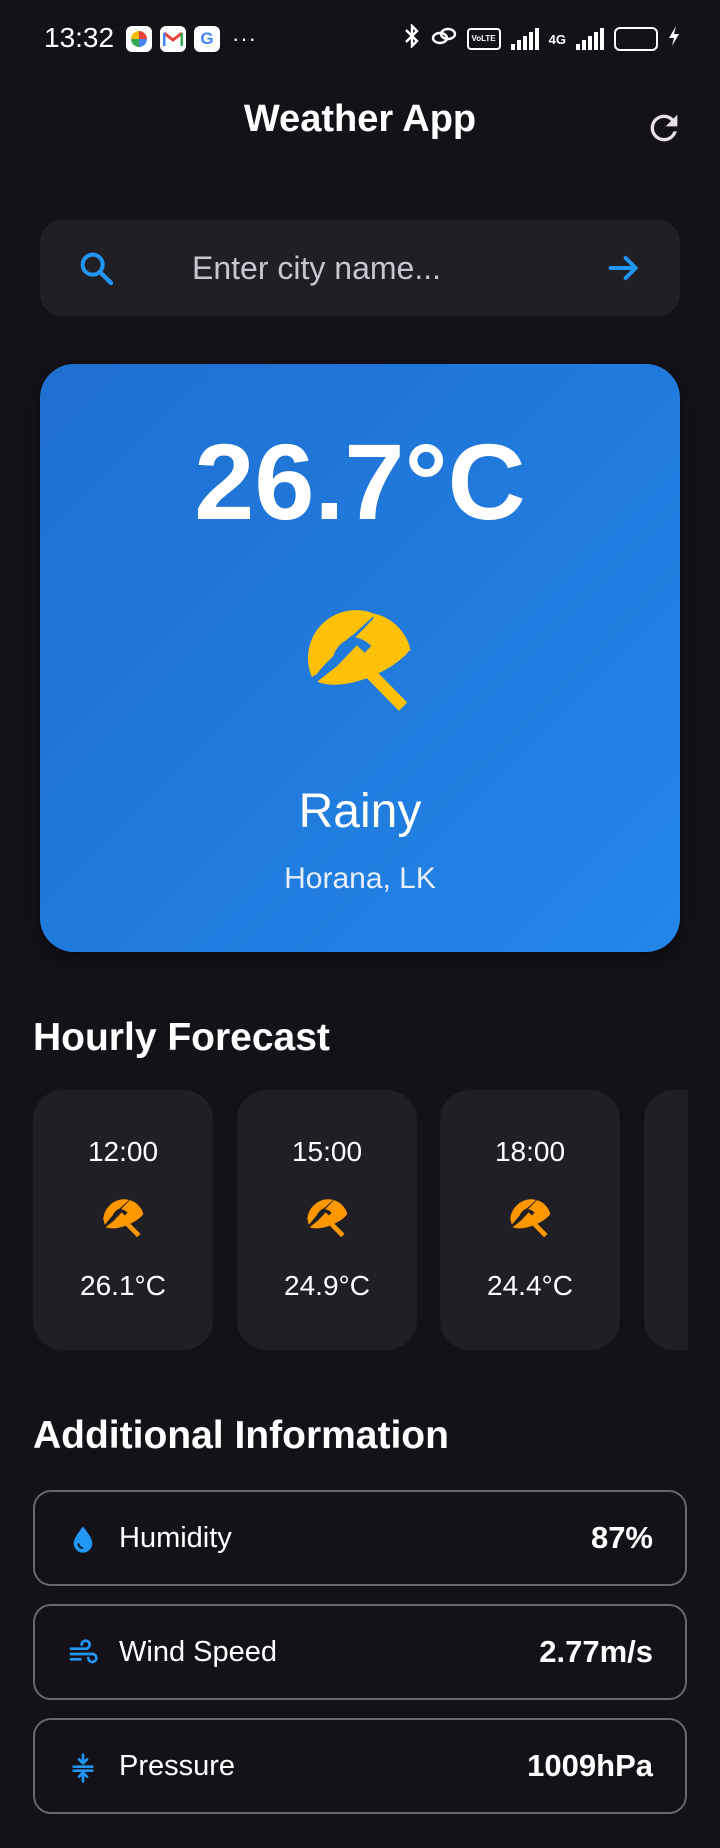 The image size is (720, 1848). I want to click on search-submit-button, so click(624, 270).